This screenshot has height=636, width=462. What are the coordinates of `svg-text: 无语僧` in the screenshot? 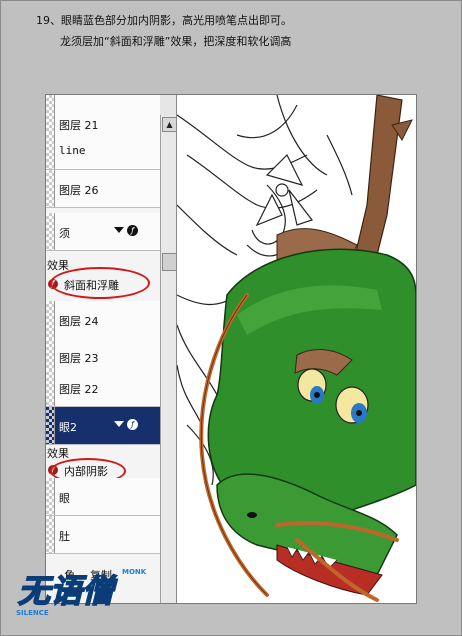 It's located at (68, 591).